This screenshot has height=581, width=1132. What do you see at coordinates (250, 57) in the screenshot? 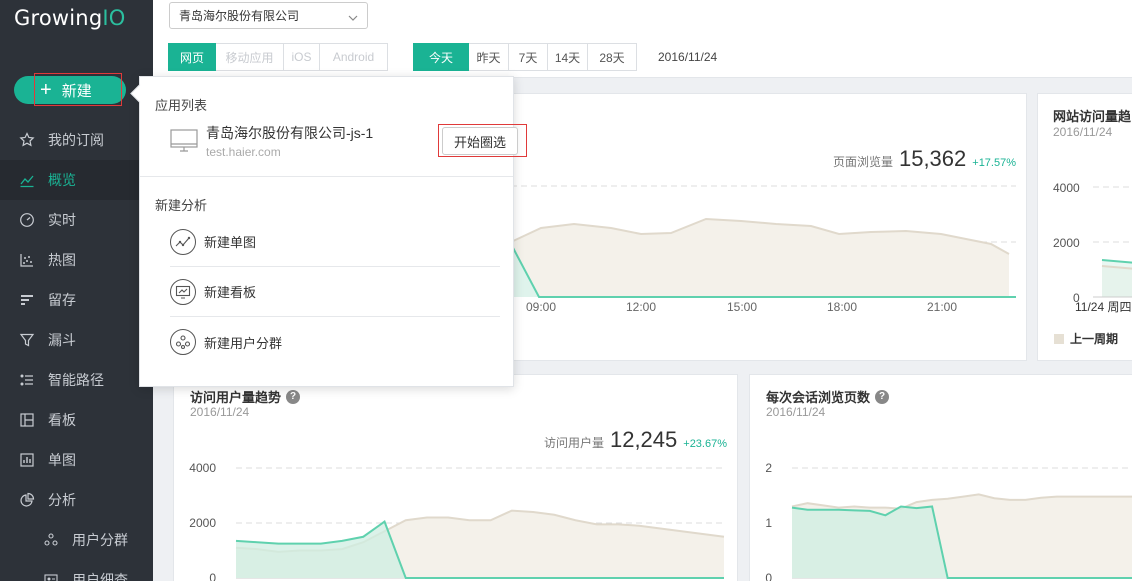
I see `tab-mobile-app: 移动应用` at bounding box center [250, 57].